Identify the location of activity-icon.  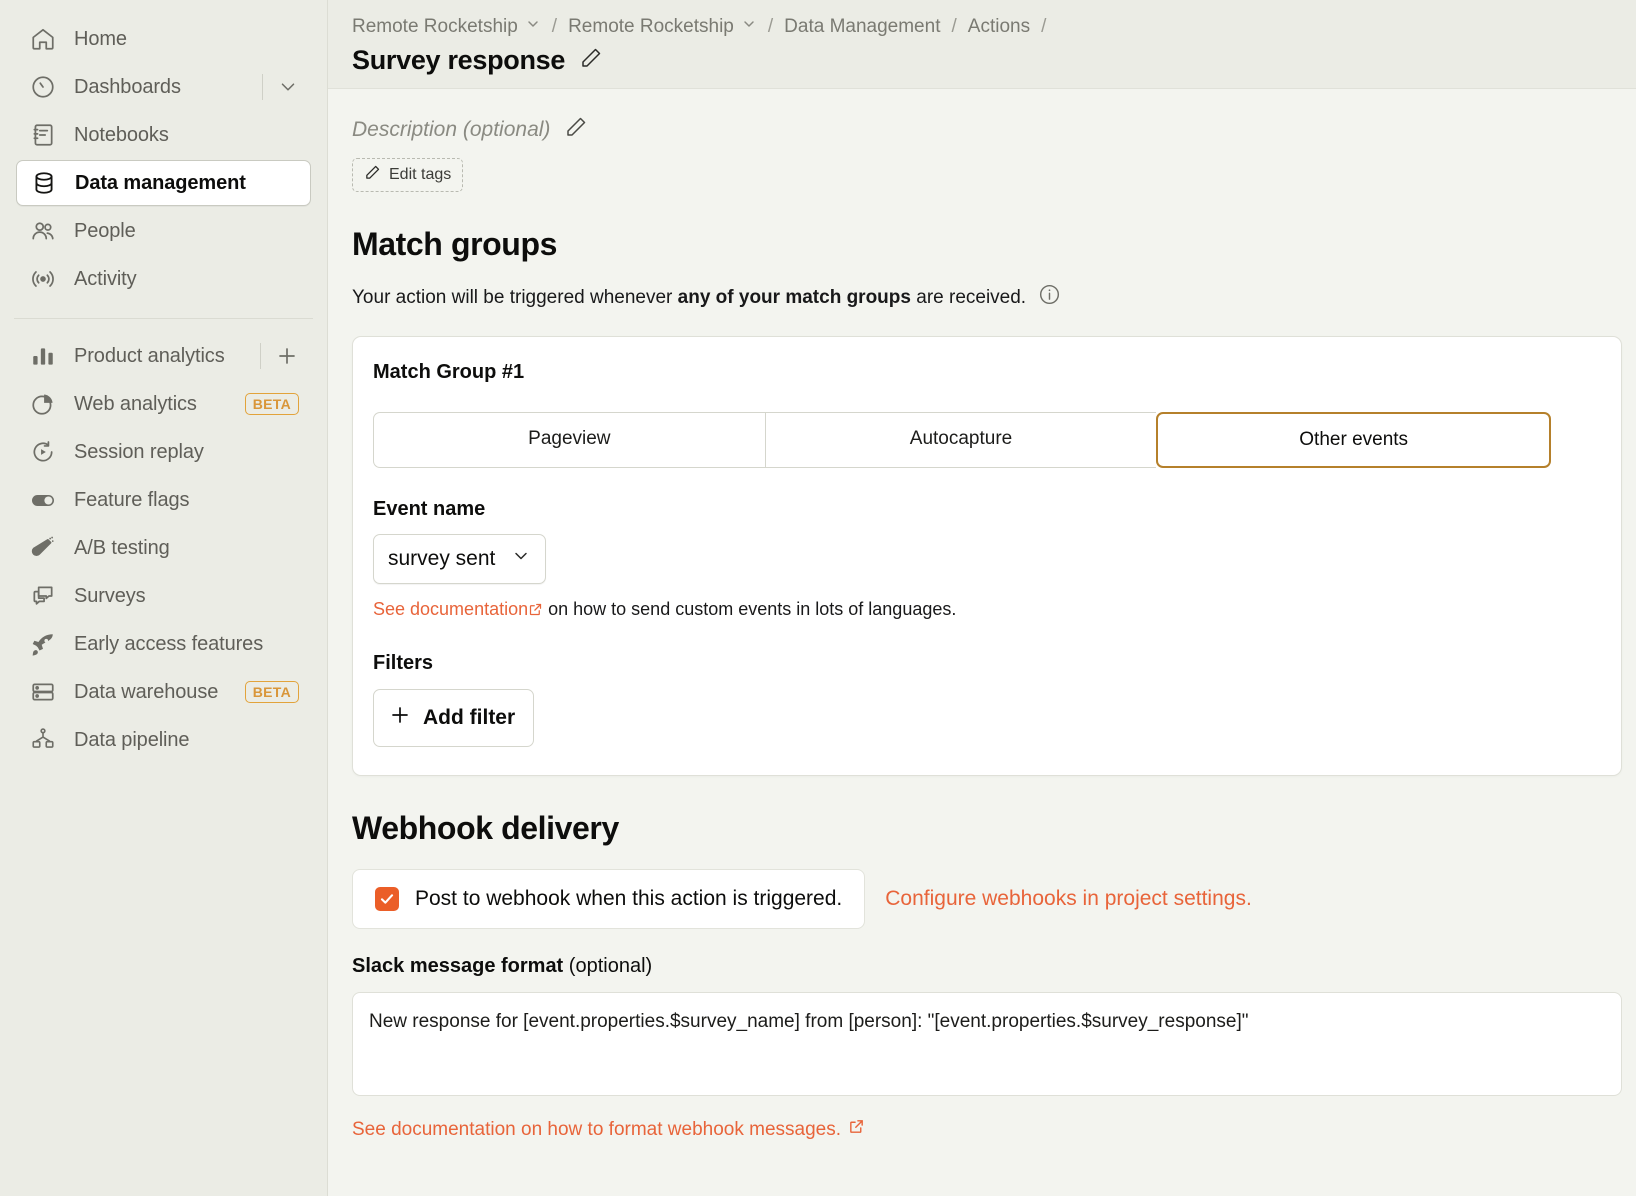
(43, 279).